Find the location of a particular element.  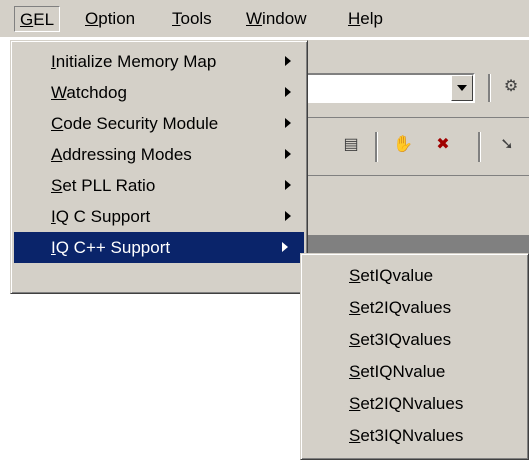

find-icon: ⚙ is located at coordinates (511, 87).